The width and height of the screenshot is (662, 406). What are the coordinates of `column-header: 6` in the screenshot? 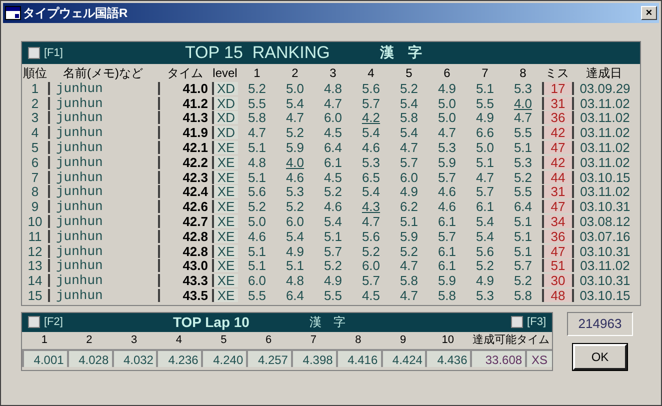 It's located at (447, 72).